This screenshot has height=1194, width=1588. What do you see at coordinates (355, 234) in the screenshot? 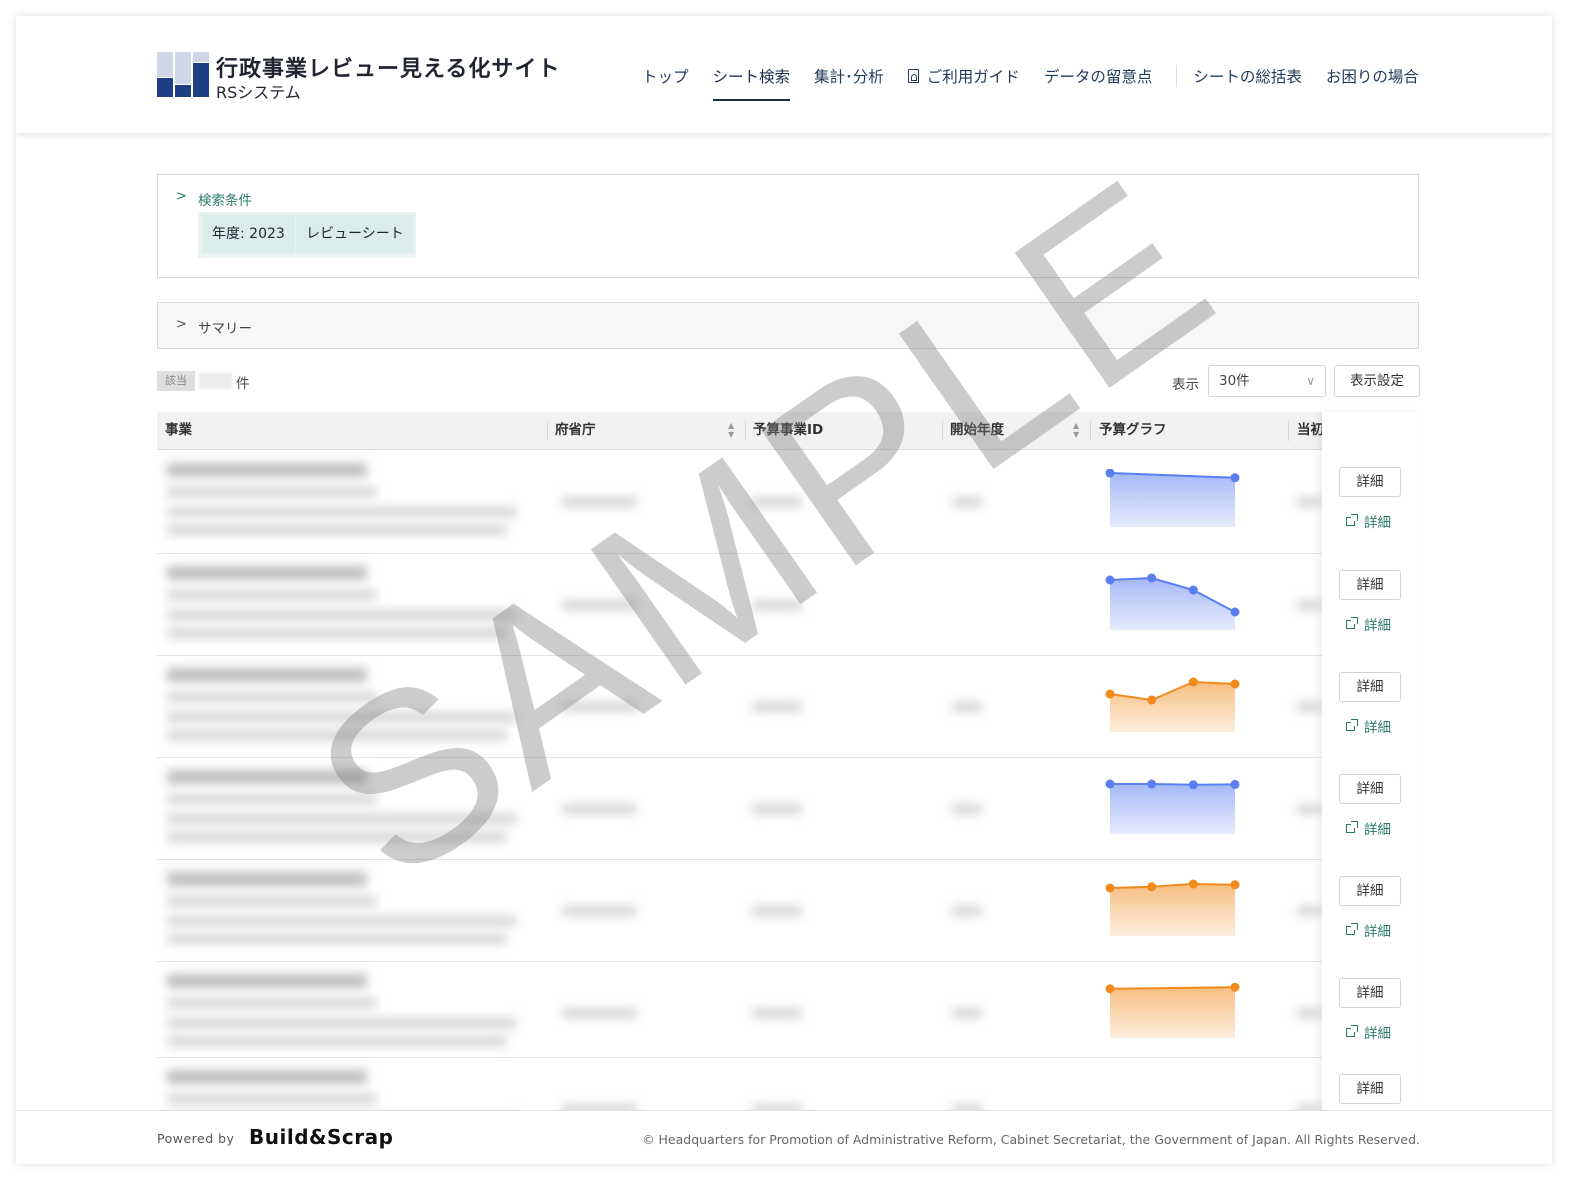
I see `condition-tag-sheet-type: レビューシート` at bounding box center [355, 234].